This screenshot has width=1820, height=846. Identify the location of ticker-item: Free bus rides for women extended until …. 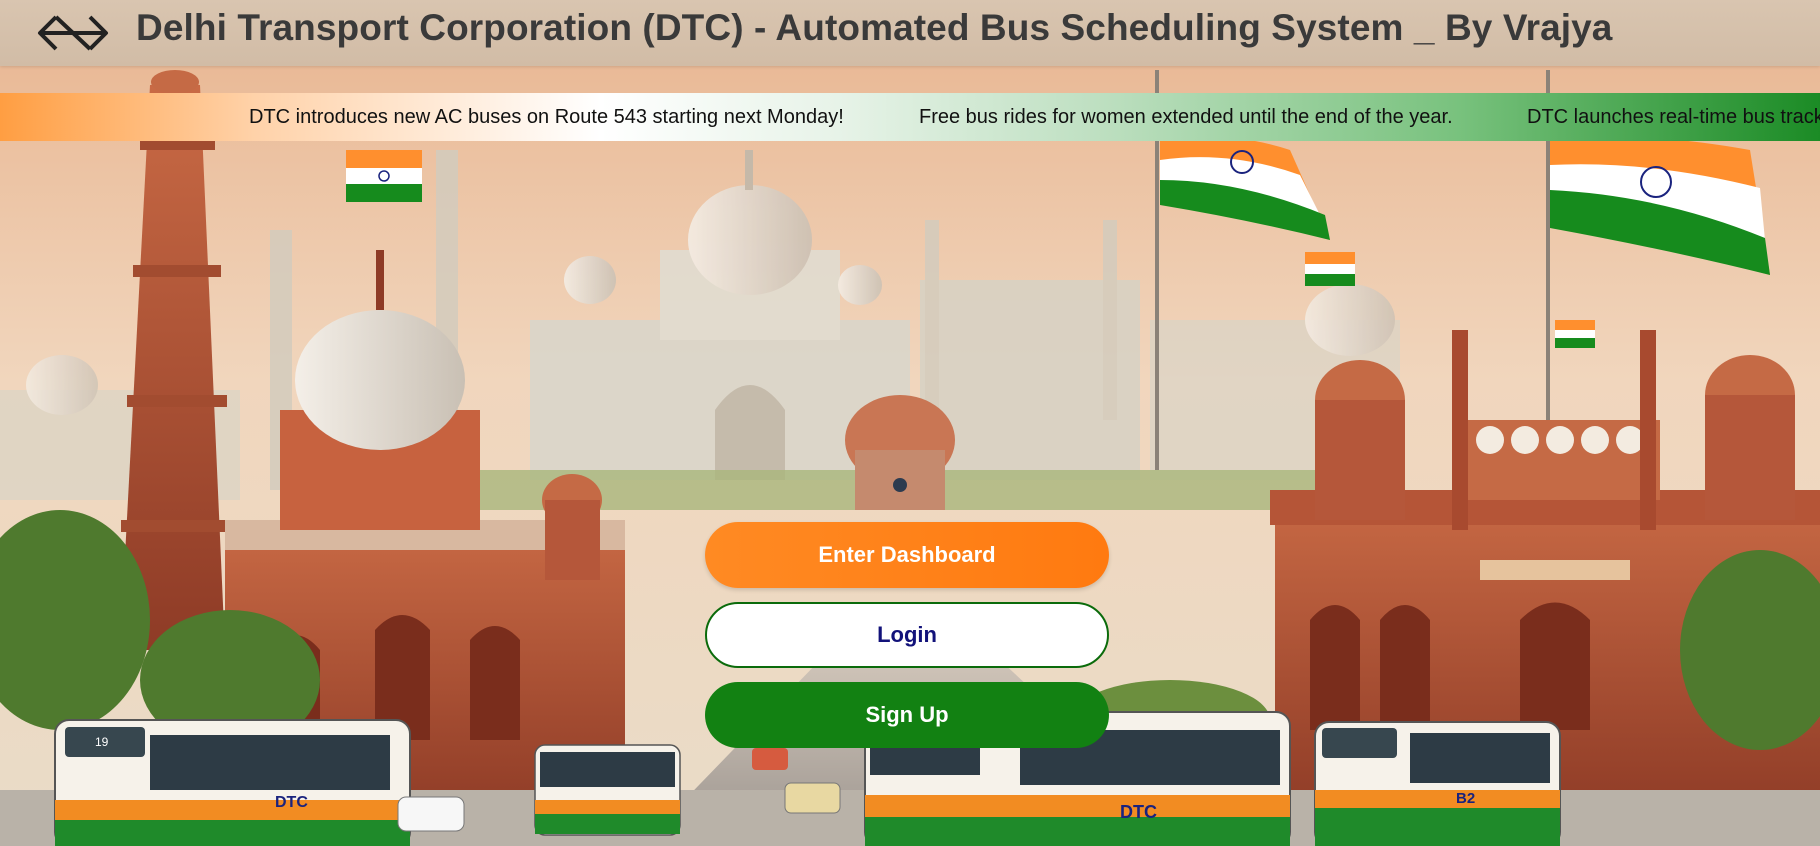
(1186, 117).